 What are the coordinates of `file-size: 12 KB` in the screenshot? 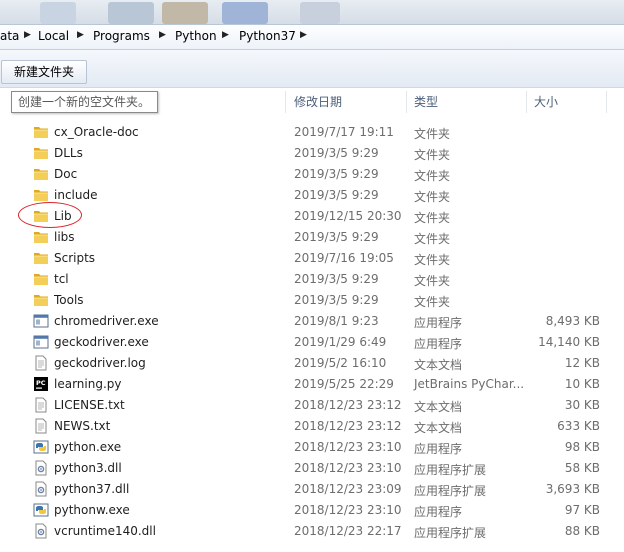 It's located at (582, 363).